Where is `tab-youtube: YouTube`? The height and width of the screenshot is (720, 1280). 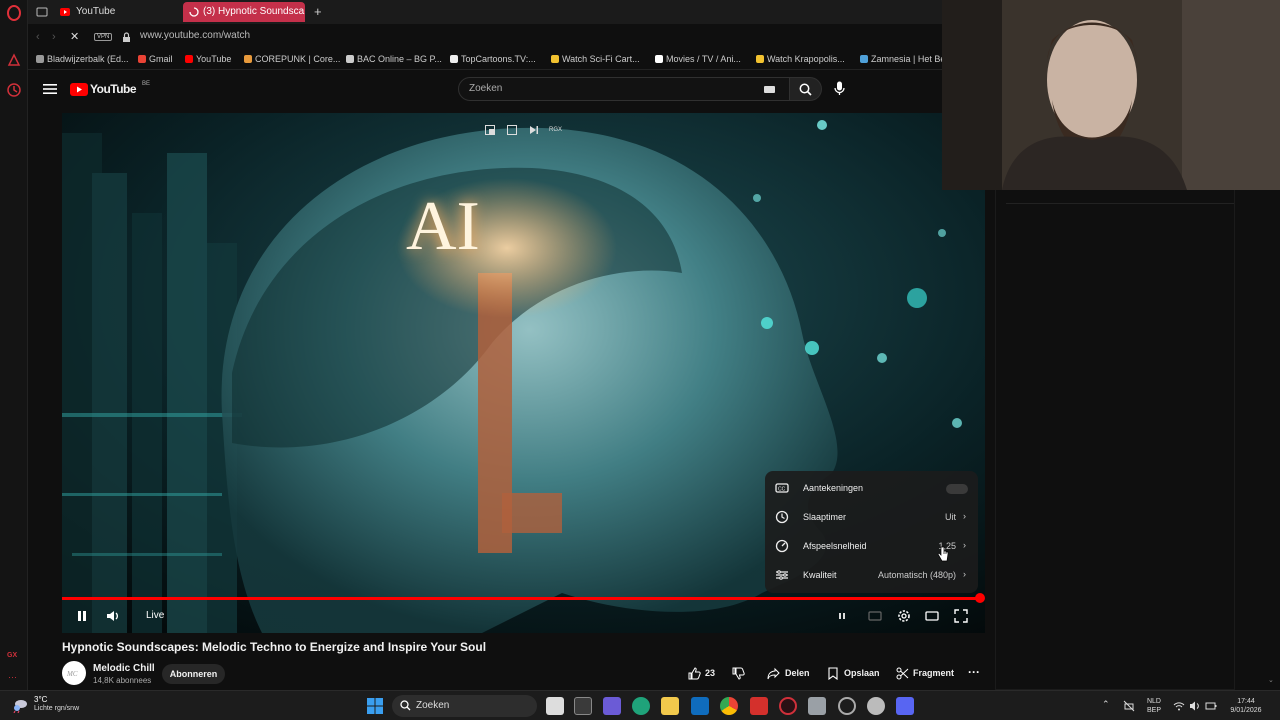 tab-youtube: YouTube is located at coordinates (116, 12).